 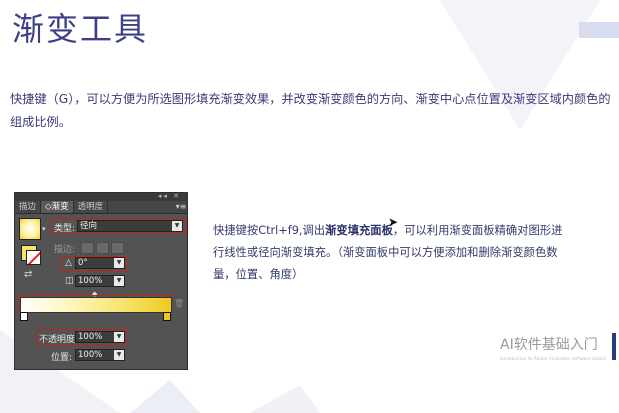 What do you see at coordinates (80, 29) in the screenshot?
I see `page-title: 渐变工具` at bounding box center [80, 29].